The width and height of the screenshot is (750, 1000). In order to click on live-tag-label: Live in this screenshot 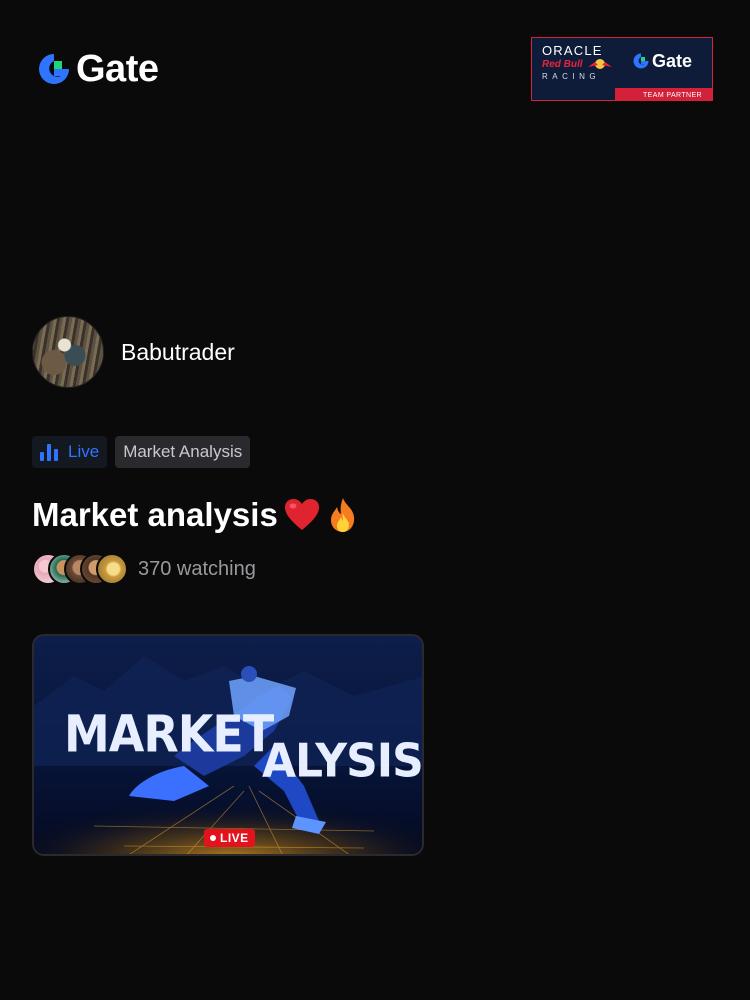, I will do `click(84, 451)`.